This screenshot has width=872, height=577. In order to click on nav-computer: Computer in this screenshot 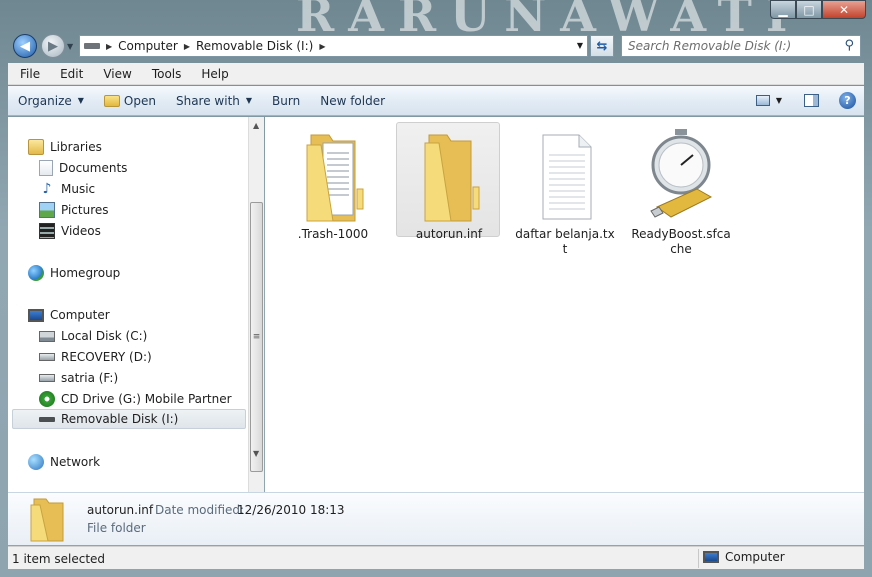, I will do `click(69, 315)`.